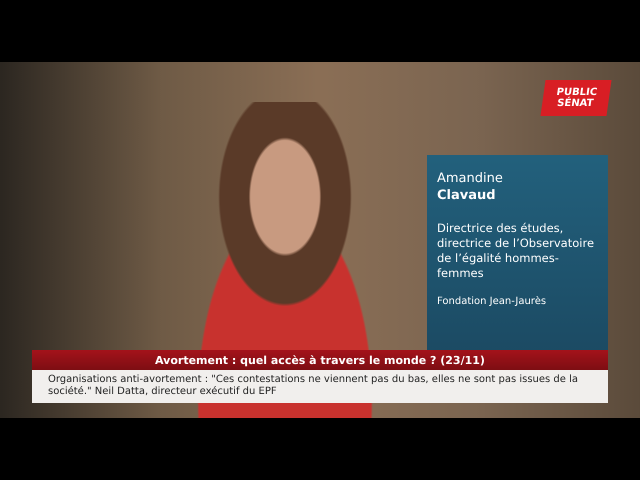 This screenshot has height=480, width=640. Describe the element at coordinates (516, 251) in the screenshot. I see `role-text: Directrice des études, directrice de l’Observatoire de l’égalité hommes-femmes` at that location.